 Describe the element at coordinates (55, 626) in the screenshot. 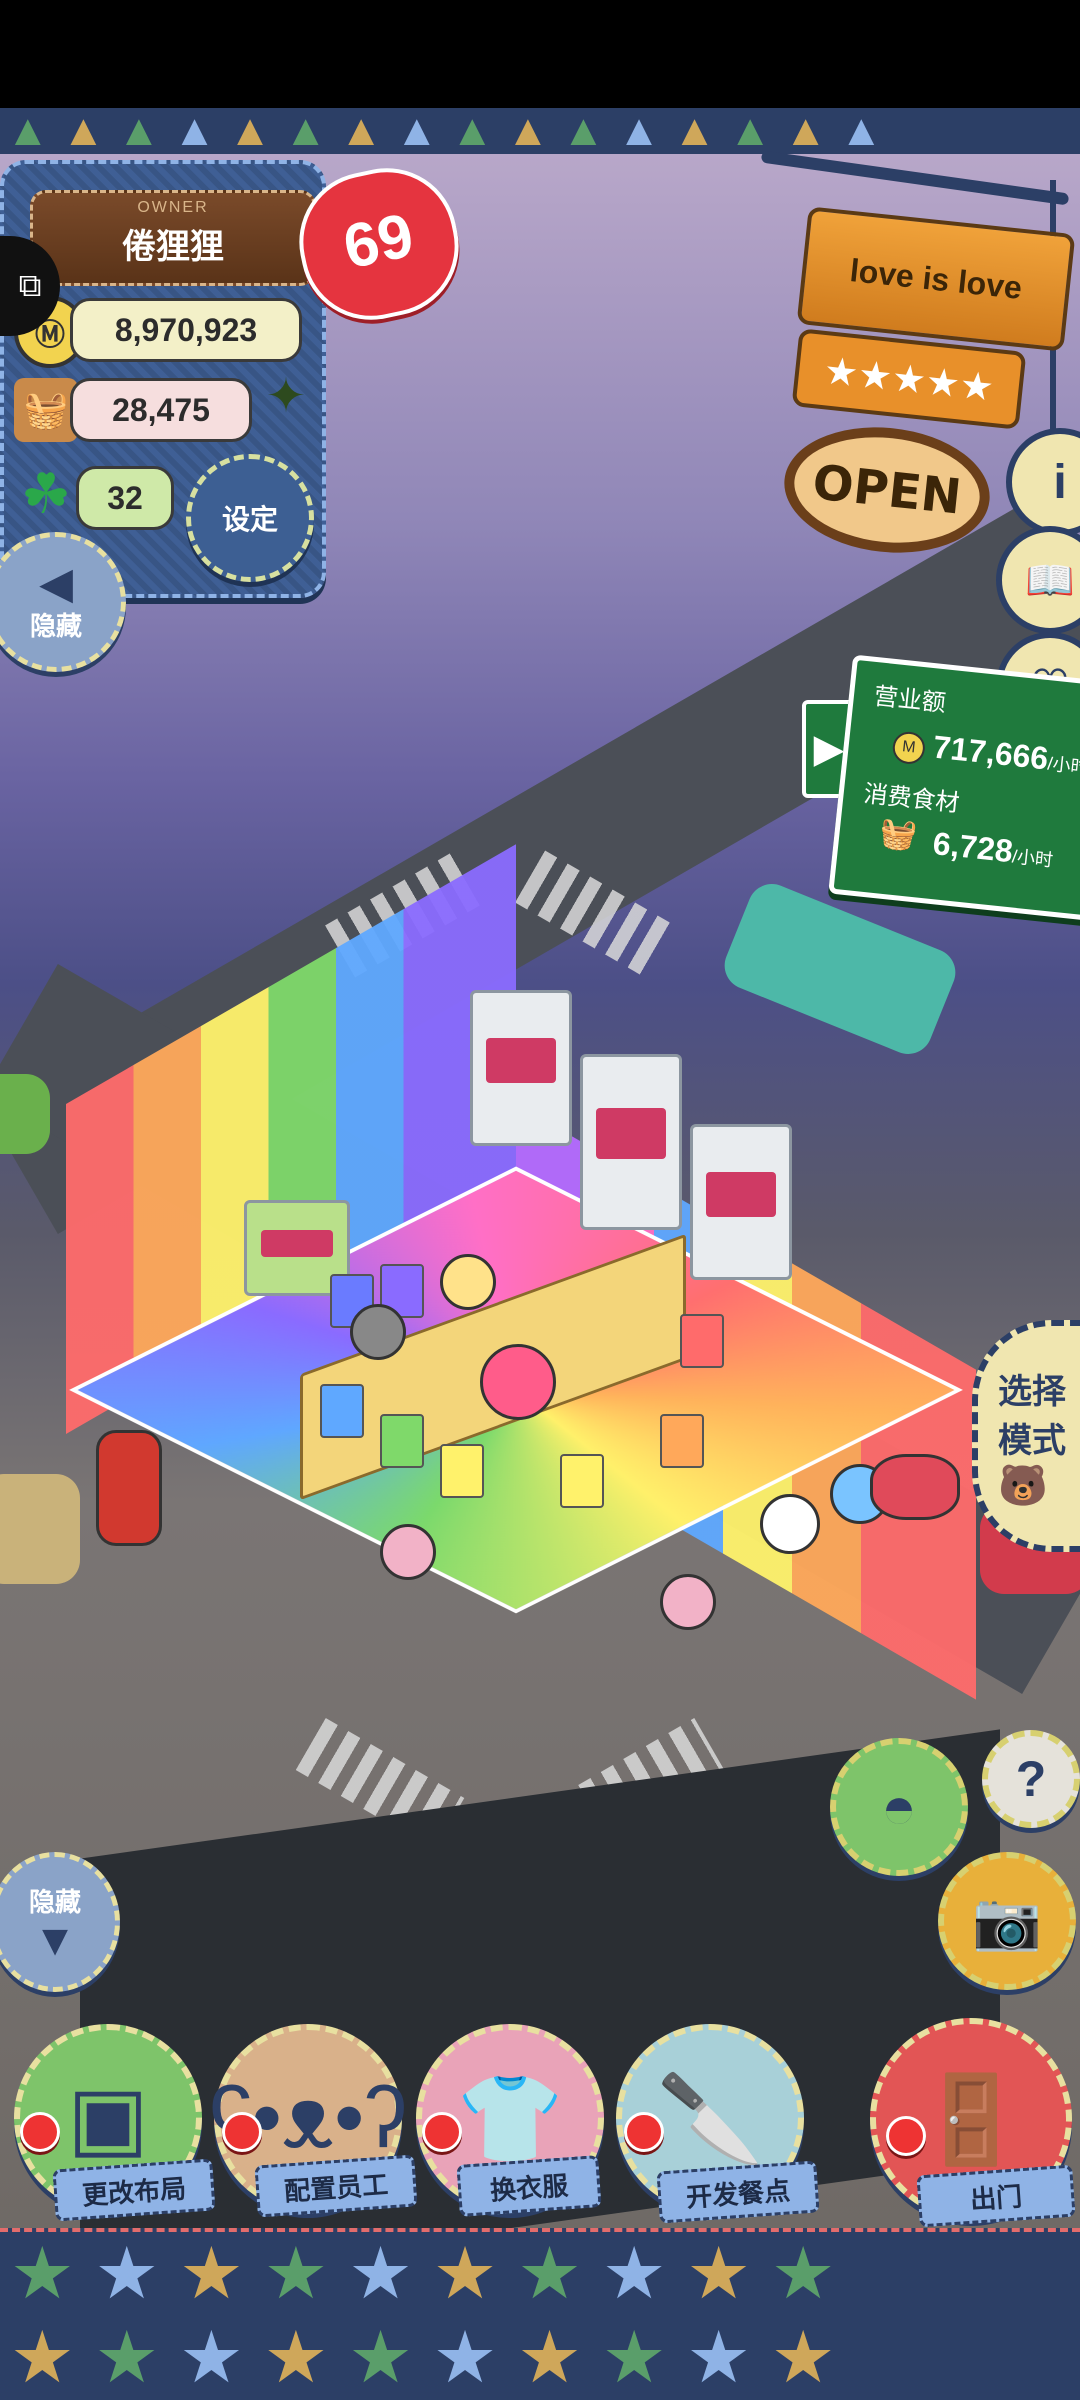

I see `hide-top-label: 隐藏` at that location.